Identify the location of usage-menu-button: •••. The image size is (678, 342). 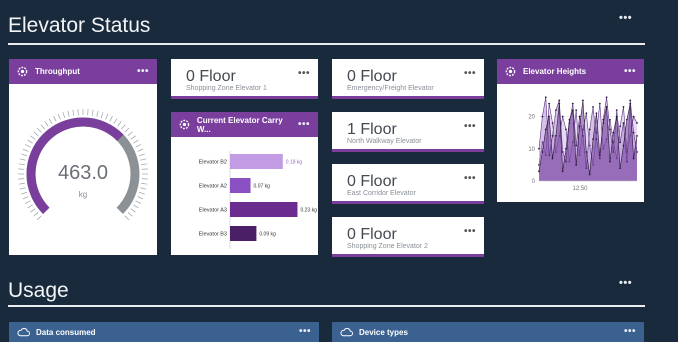
(625, 283).